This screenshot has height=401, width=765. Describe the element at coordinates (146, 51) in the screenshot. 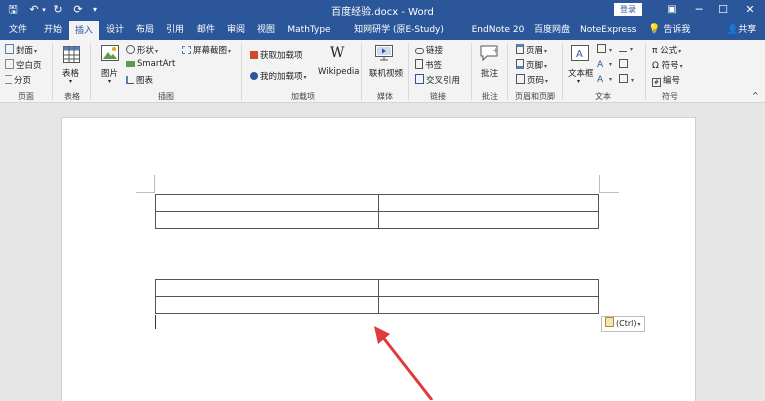

I see `shapes-label: 形状` at that location.